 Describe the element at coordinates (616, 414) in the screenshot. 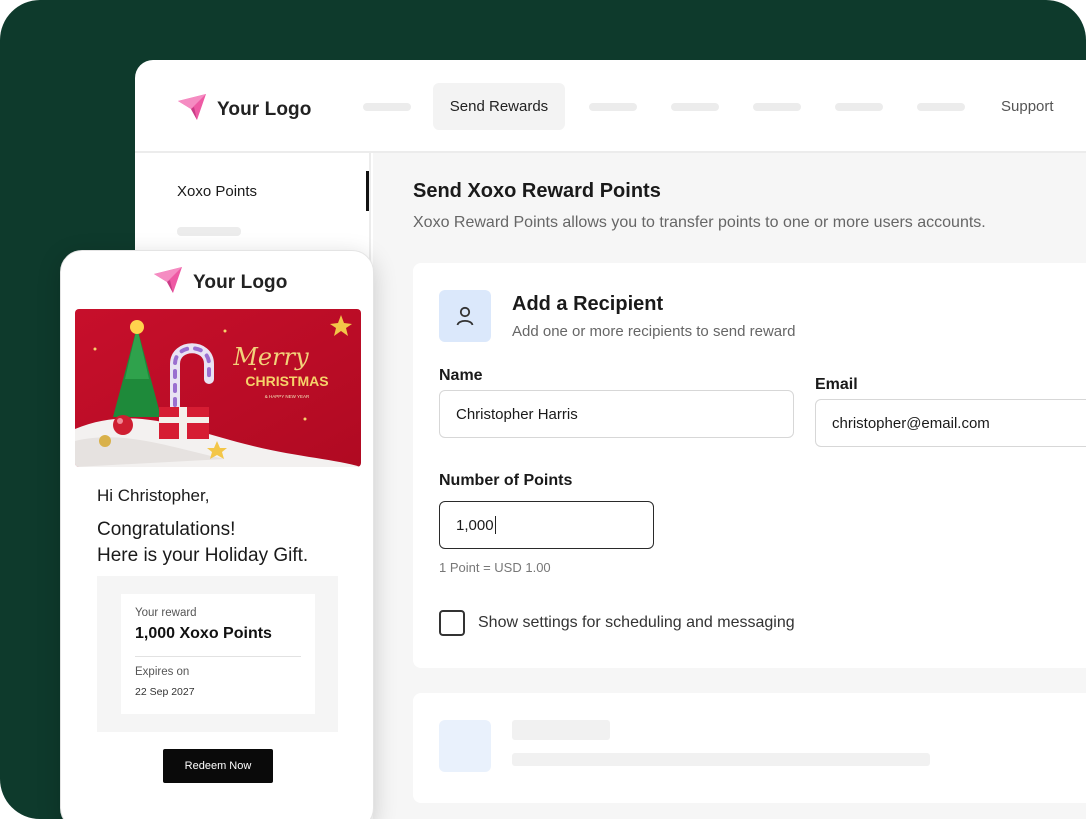

I see `name-field: Christopher Harris` at that location.